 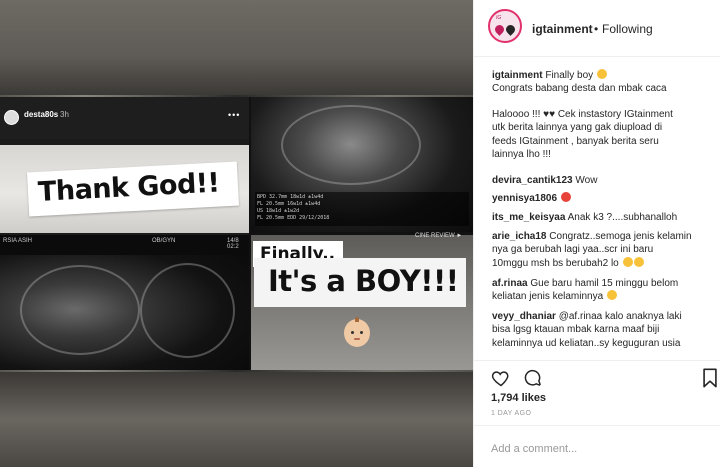 What do you see at coordinates (575, 141) in the screenshot?
I see `caption-text: feeds IGtainment , banyak berita seru` at bounding box center [575, 141].